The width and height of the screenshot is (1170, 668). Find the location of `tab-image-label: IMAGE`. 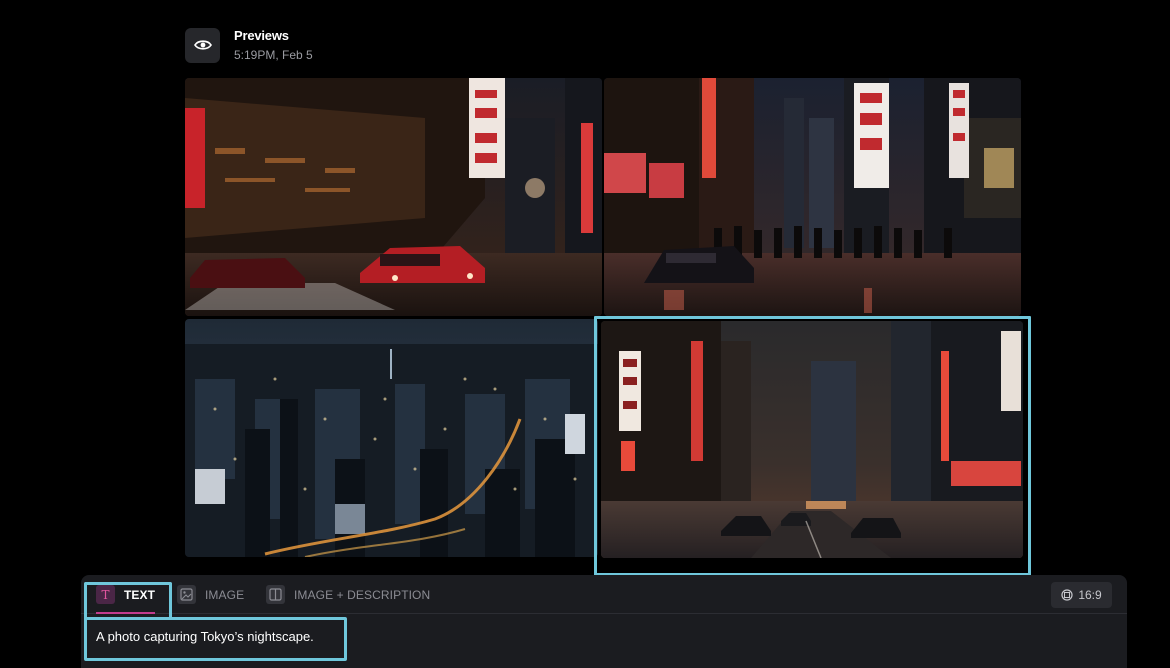

tab-image-label: IMAGE is located at coordinates (225, 594).